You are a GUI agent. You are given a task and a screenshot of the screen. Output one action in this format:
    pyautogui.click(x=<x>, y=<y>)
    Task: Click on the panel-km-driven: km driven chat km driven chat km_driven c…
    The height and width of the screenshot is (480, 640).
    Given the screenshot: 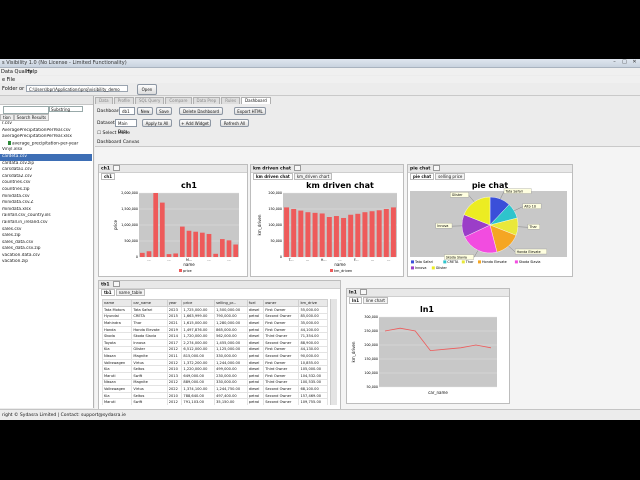 What is the action you would take?
    pyautogui.click(x=327, y=220)
    